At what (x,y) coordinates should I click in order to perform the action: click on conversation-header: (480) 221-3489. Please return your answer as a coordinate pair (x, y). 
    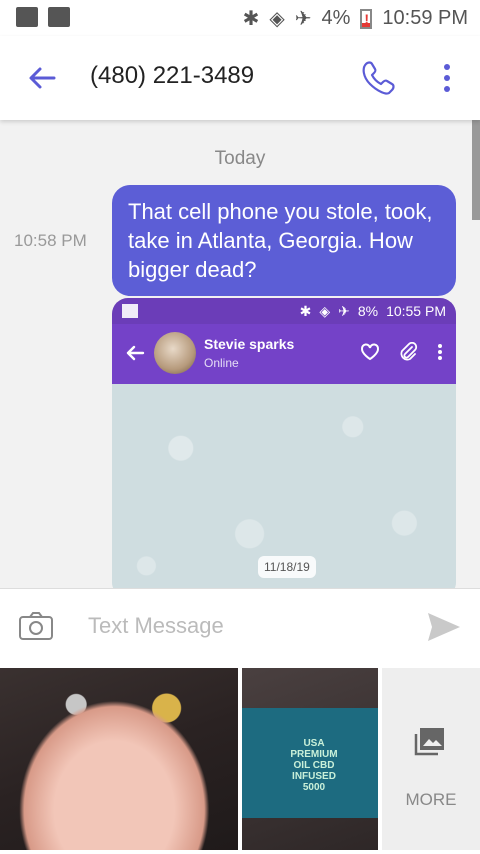
    Looking at the image, I should click on (240, 78).